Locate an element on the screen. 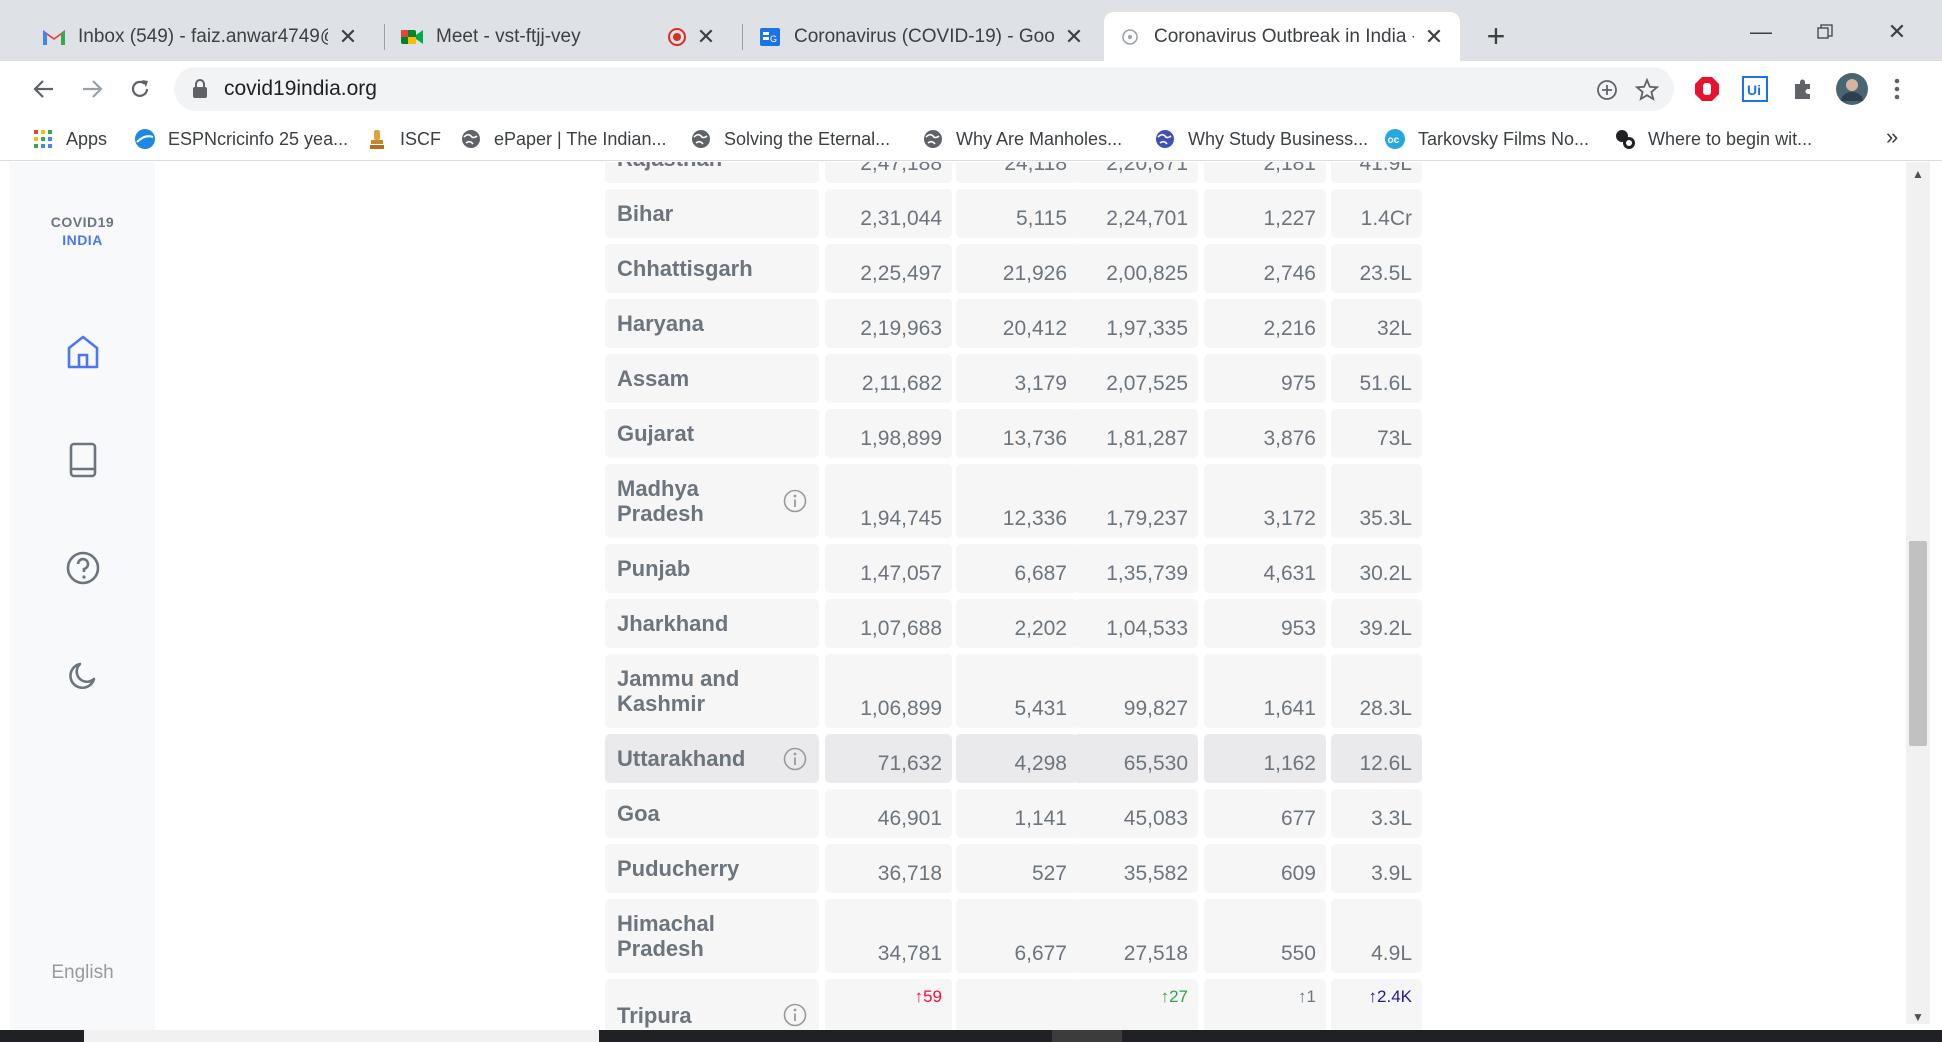  state-name: Rajasthan is located at coordinates (669, 166).